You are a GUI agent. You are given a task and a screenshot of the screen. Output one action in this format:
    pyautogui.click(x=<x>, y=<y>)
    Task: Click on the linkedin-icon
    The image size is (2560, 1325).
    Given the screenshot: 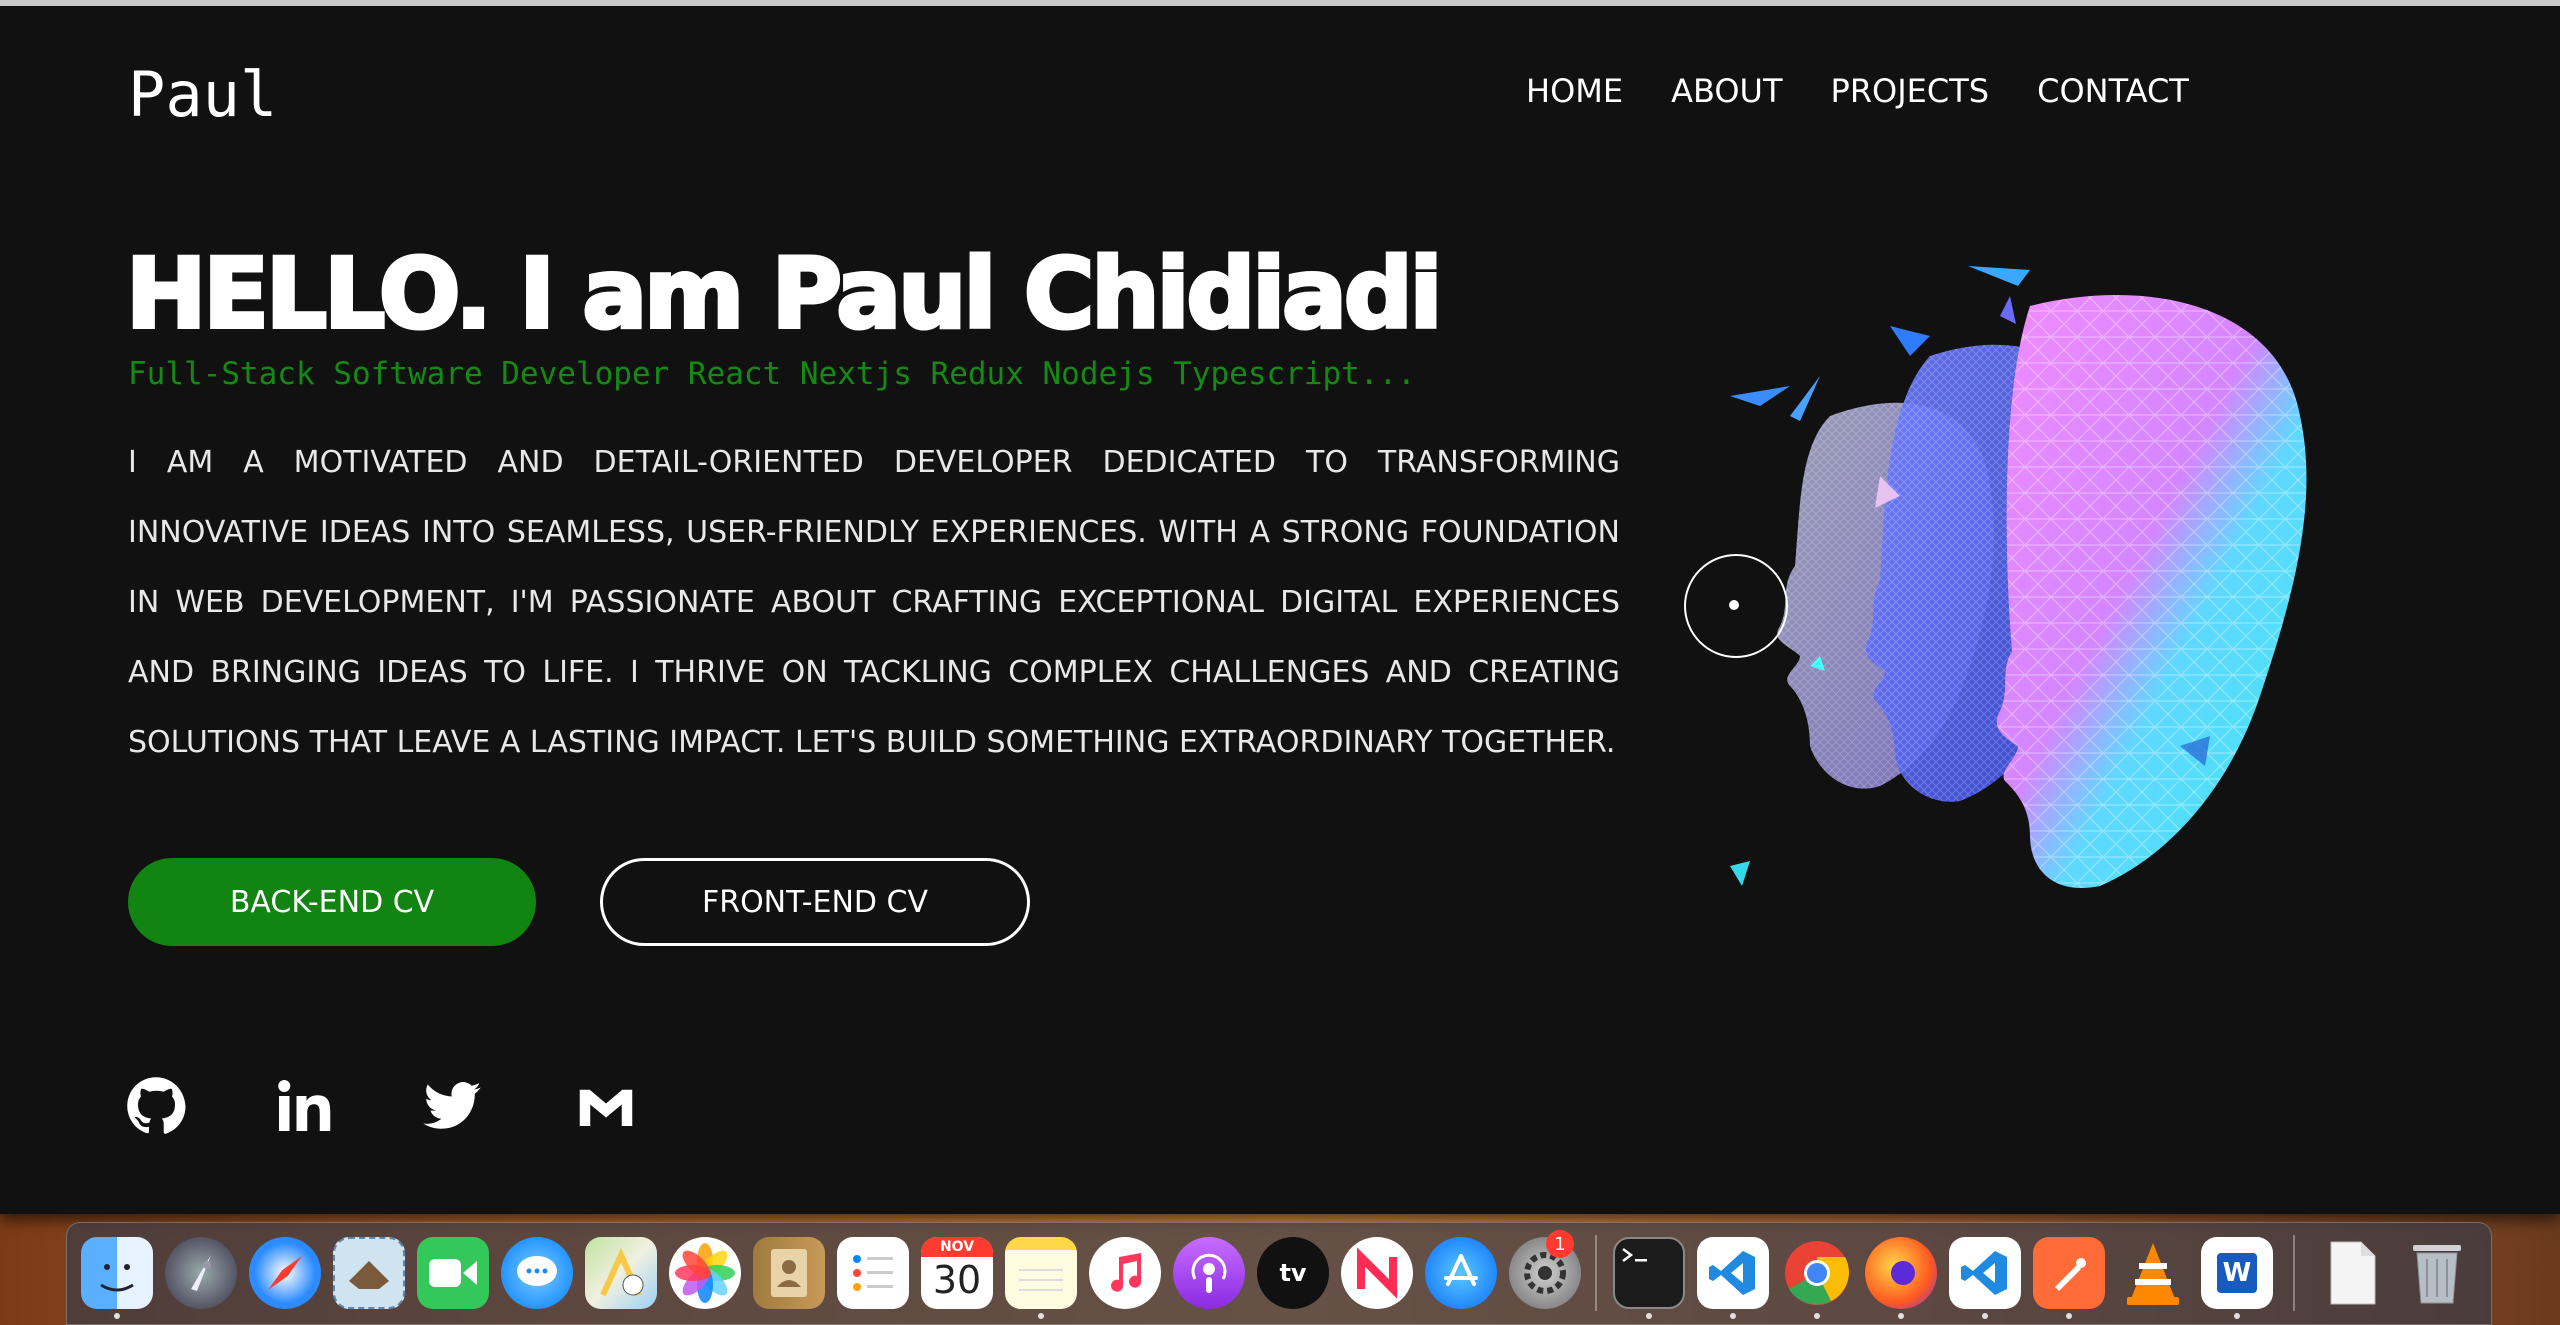 What is the action you would take?
    pyautogui.click(x=304, y=1106)
    